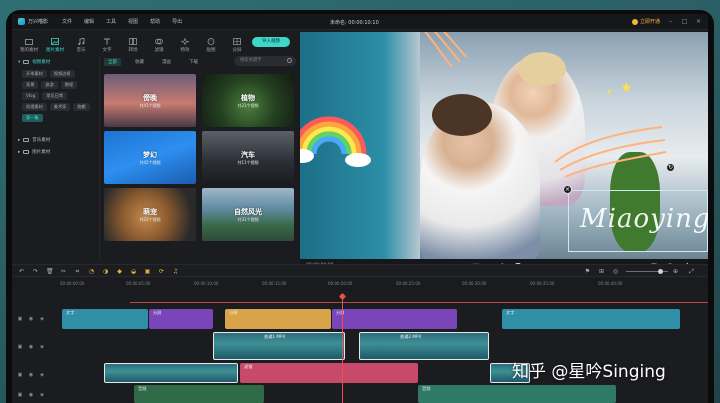 This screenshot has width=720, height=403. Describe the element at coordinates (60, 107) in the screenshot. I see `chip-category: 美术家` at that location.